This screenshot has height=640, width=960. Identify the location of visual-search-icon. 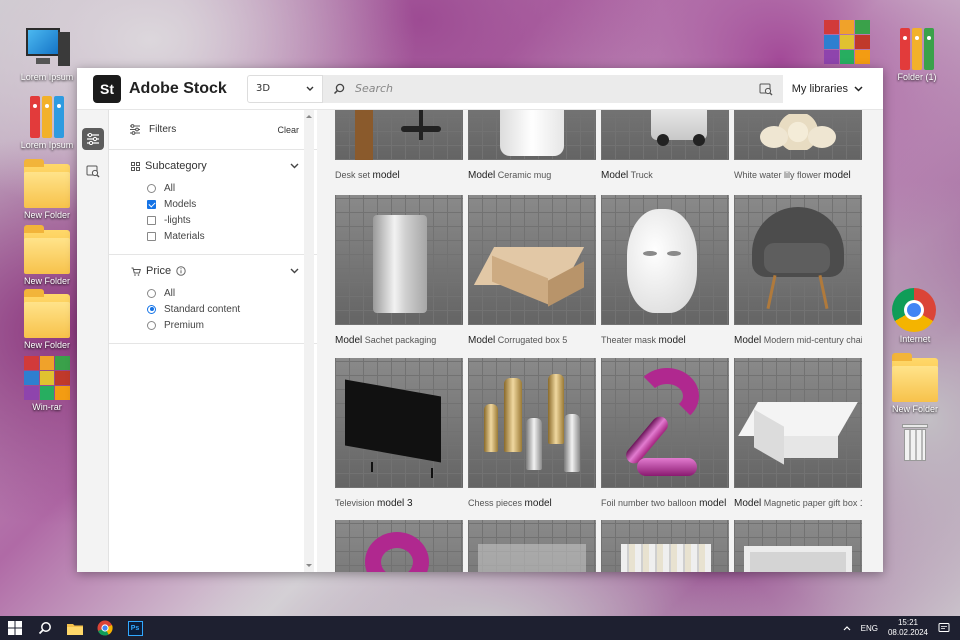
(766, 89).